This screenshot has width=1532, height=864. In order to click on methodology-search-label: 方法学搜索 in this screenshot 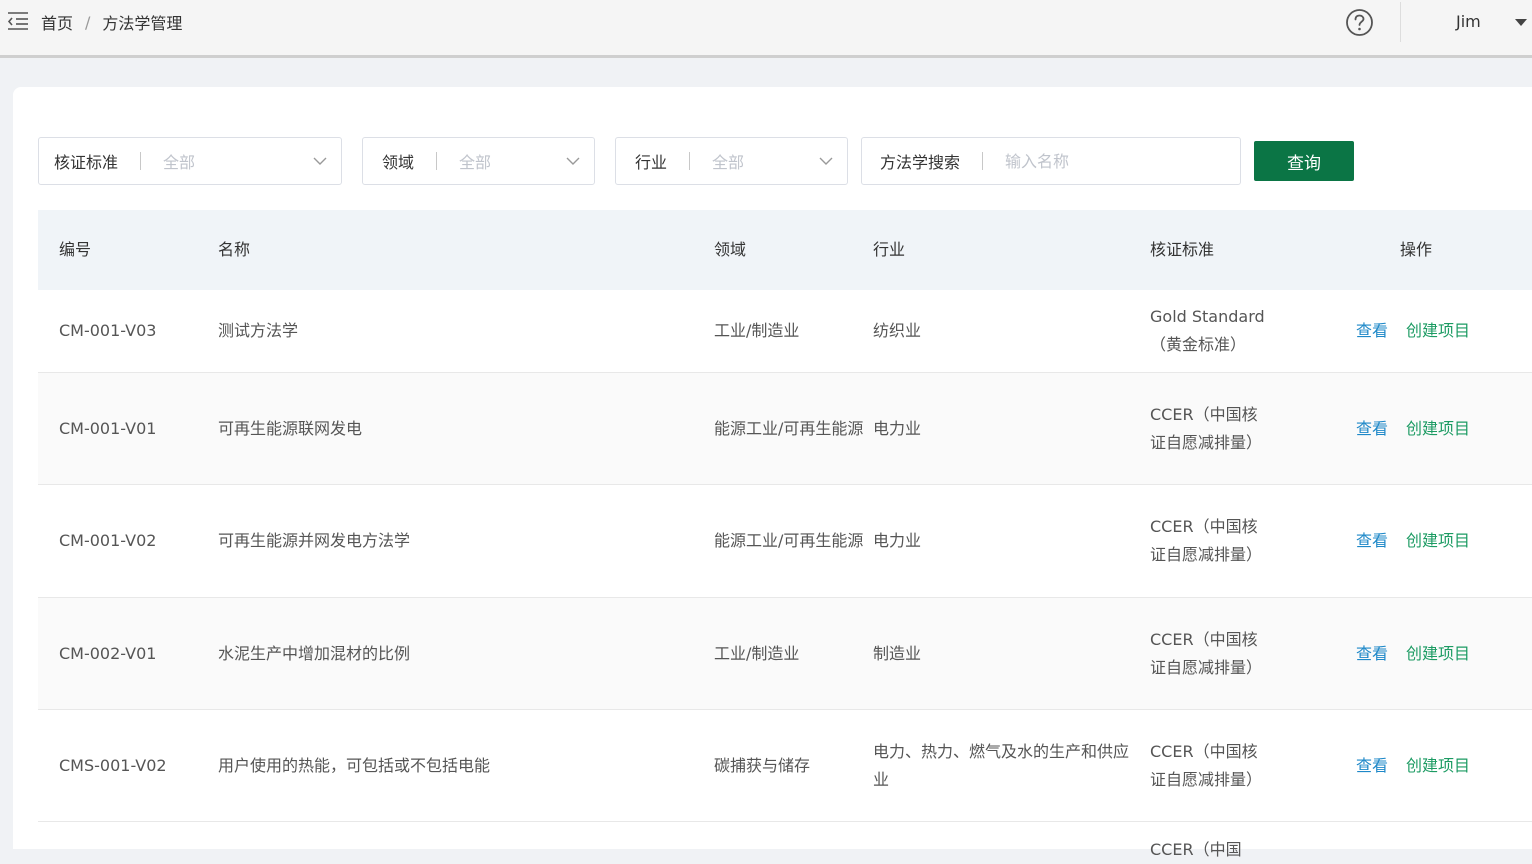, I will do `click(920, 162)`.